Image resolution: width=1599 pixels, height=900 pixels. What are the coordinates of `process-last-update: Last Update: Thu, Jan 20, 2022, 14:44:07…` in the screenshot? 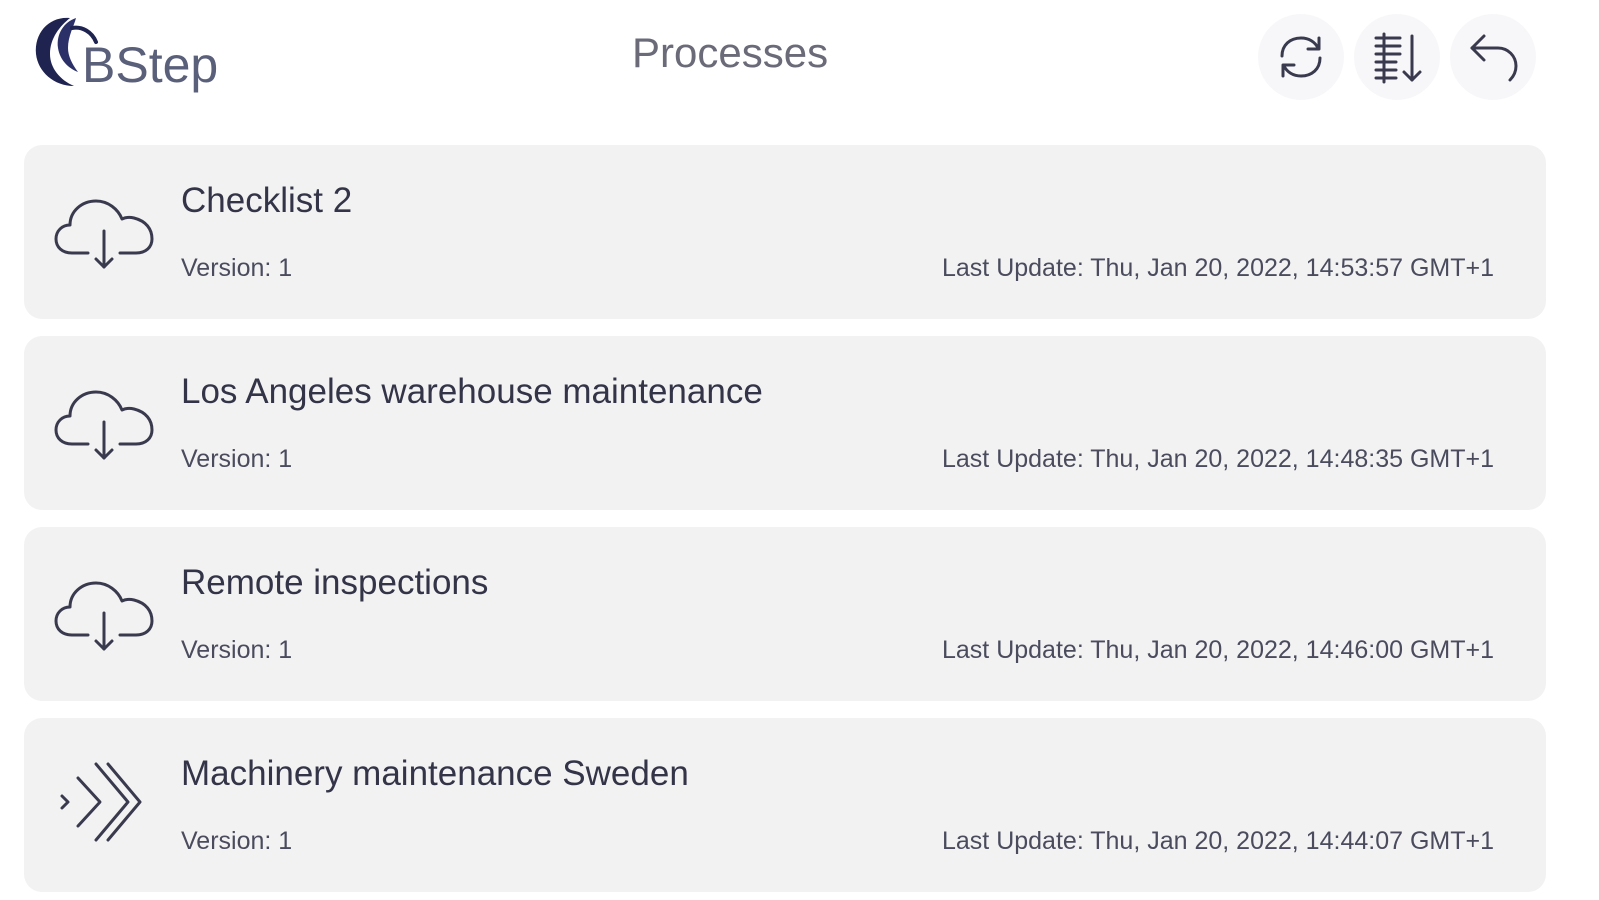 It's located at (1218, 841).